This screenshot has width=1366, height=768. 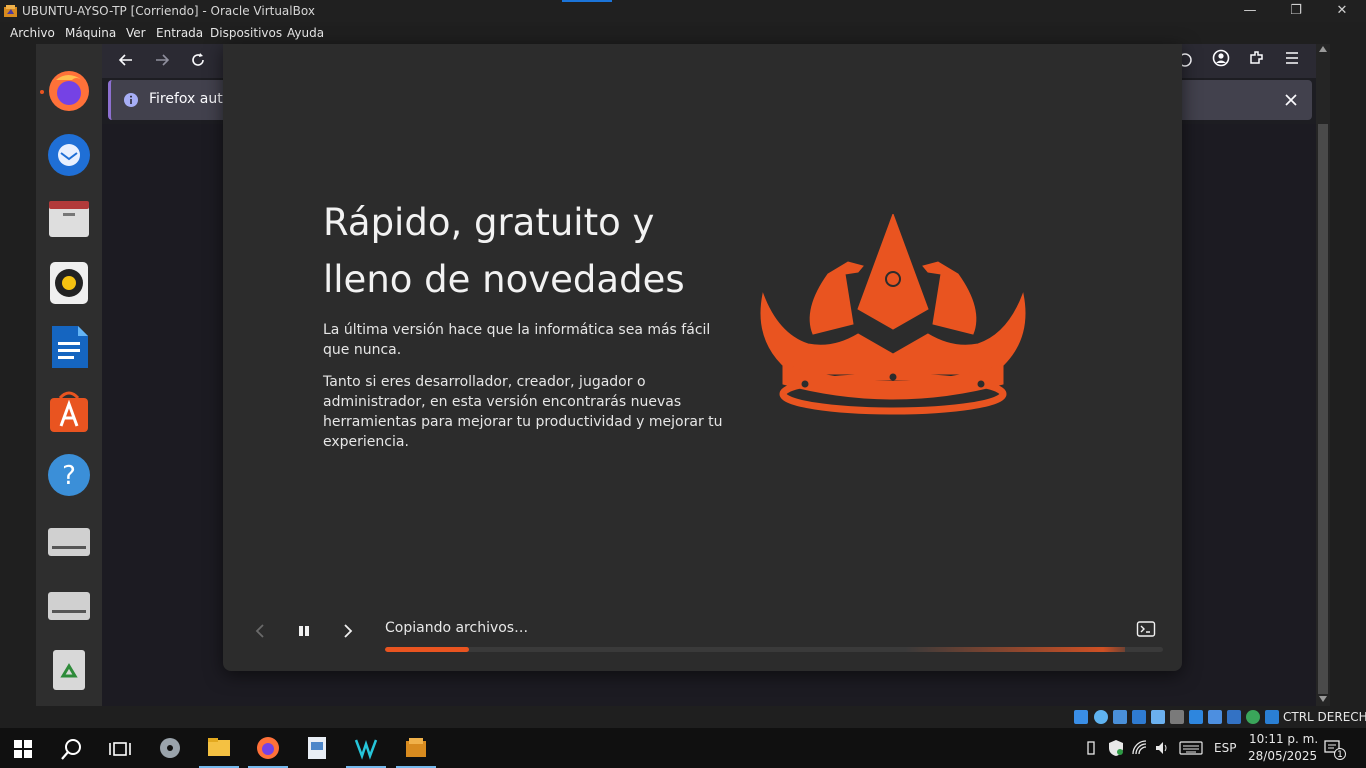 What do you see at coordinates (69, 347) in the screenshot?
I see `writer-icon` at bounding box center [69, 347].